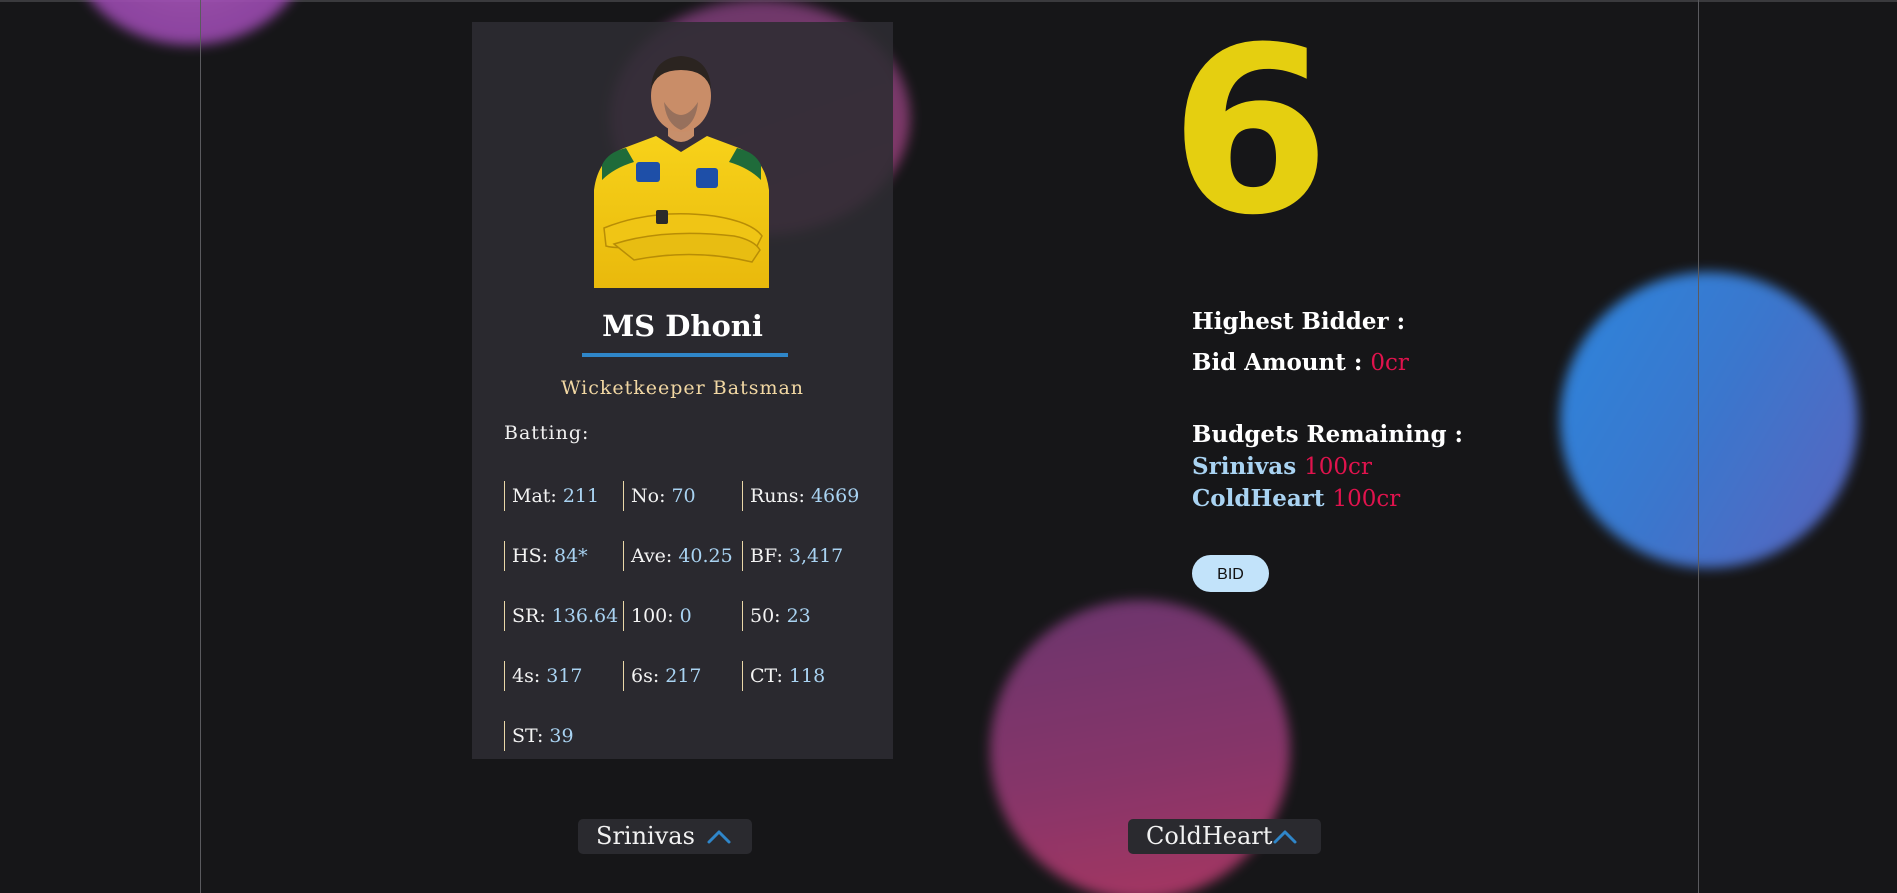  I want to click on stat-item: Ave: 40.25, so click(678, 556).